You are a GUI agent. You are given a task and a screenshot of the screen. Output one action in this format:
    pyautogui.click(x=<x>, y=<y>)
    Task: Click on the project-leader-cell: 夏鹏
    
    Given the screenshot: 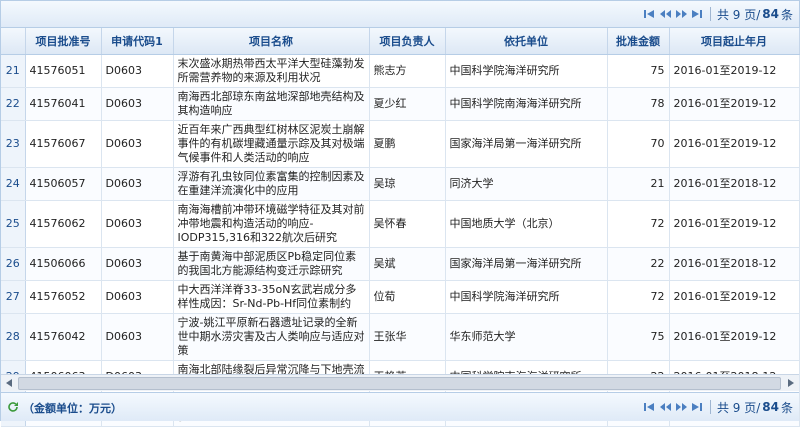 What is the action you would take?
    pyautogui.click(x=407, y=144)
    